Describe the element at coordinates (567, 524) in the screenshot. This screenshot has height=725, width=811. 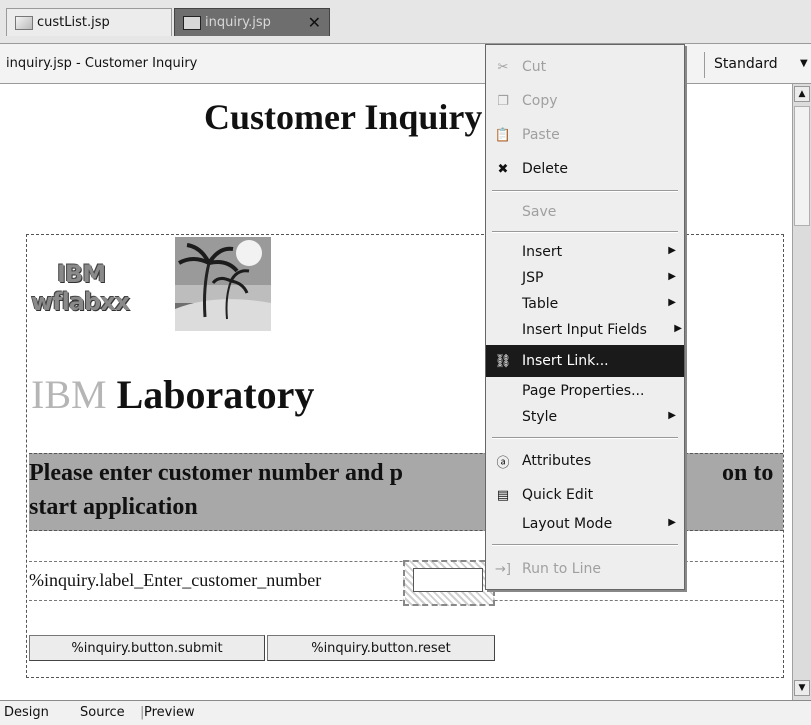
I see `menu-item-label: Layout Mode` at that location.